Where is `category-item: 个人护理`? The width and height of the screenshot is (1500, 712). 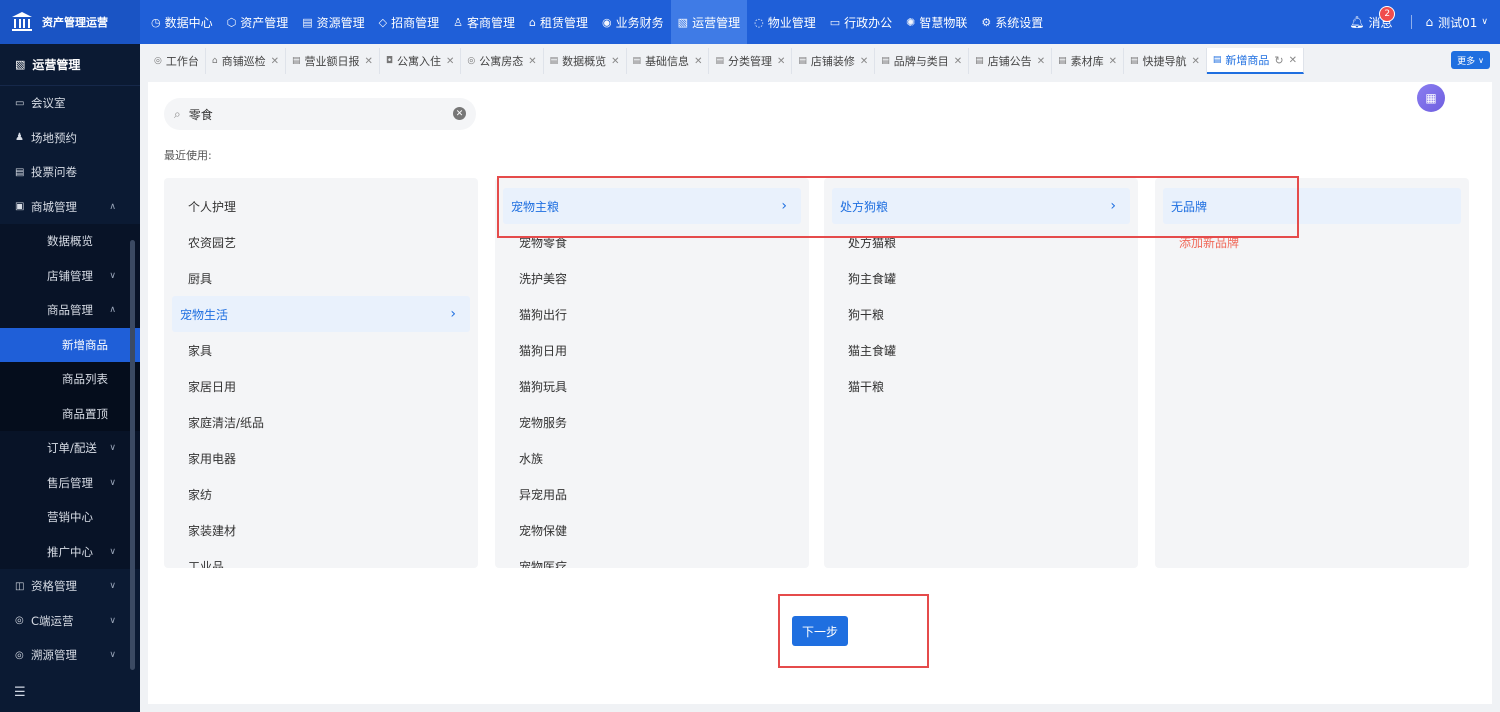
category-item: 个人护理 is located at coordinates (321, 206).